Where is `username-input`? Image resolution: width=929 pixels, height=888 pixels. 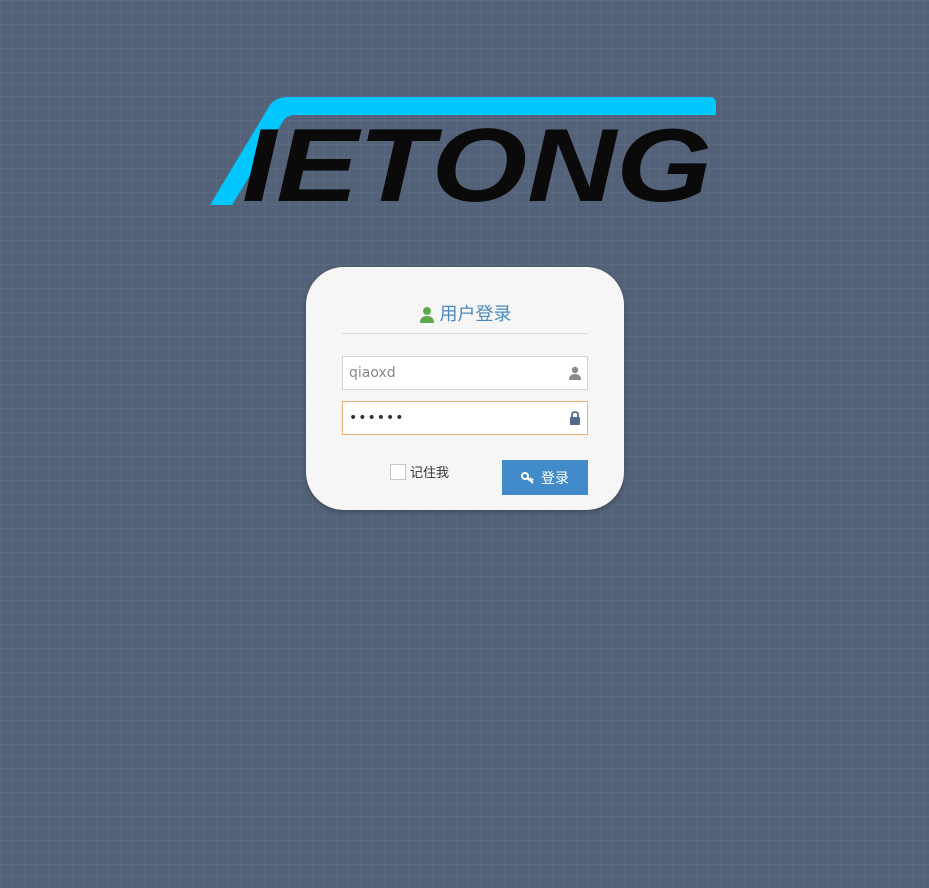 username-input is located at coordinates (454, 373).